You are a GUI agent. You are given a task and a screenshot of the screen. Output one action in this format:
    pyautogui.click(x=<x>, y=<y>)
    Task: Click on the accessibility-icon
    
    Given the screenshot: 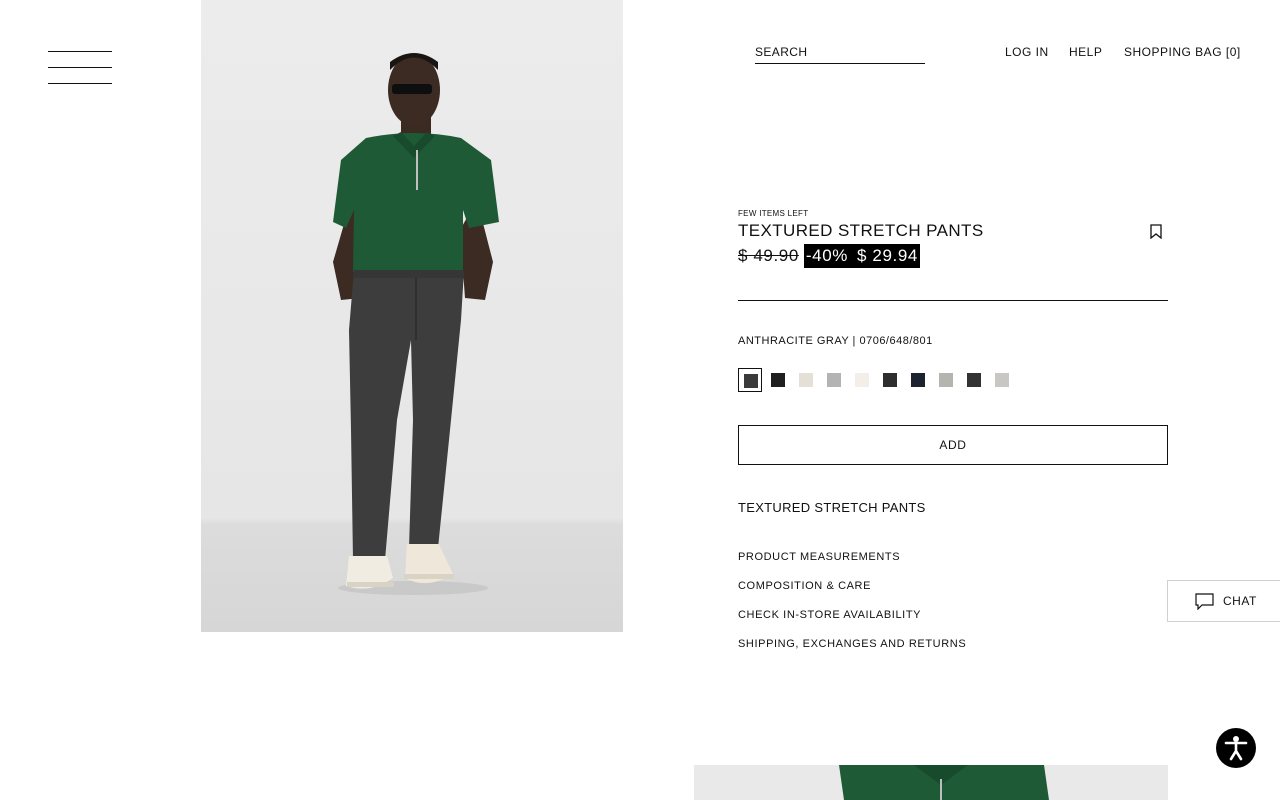 What is the action you would take?
    pyautogui.click(x=1236, y=748)
    